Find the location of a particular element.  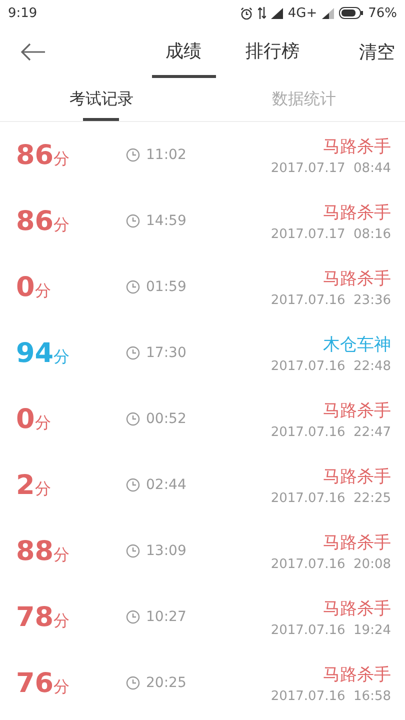

date-text: 2017.07.16 22:25 is located at coordinates (330, 498).